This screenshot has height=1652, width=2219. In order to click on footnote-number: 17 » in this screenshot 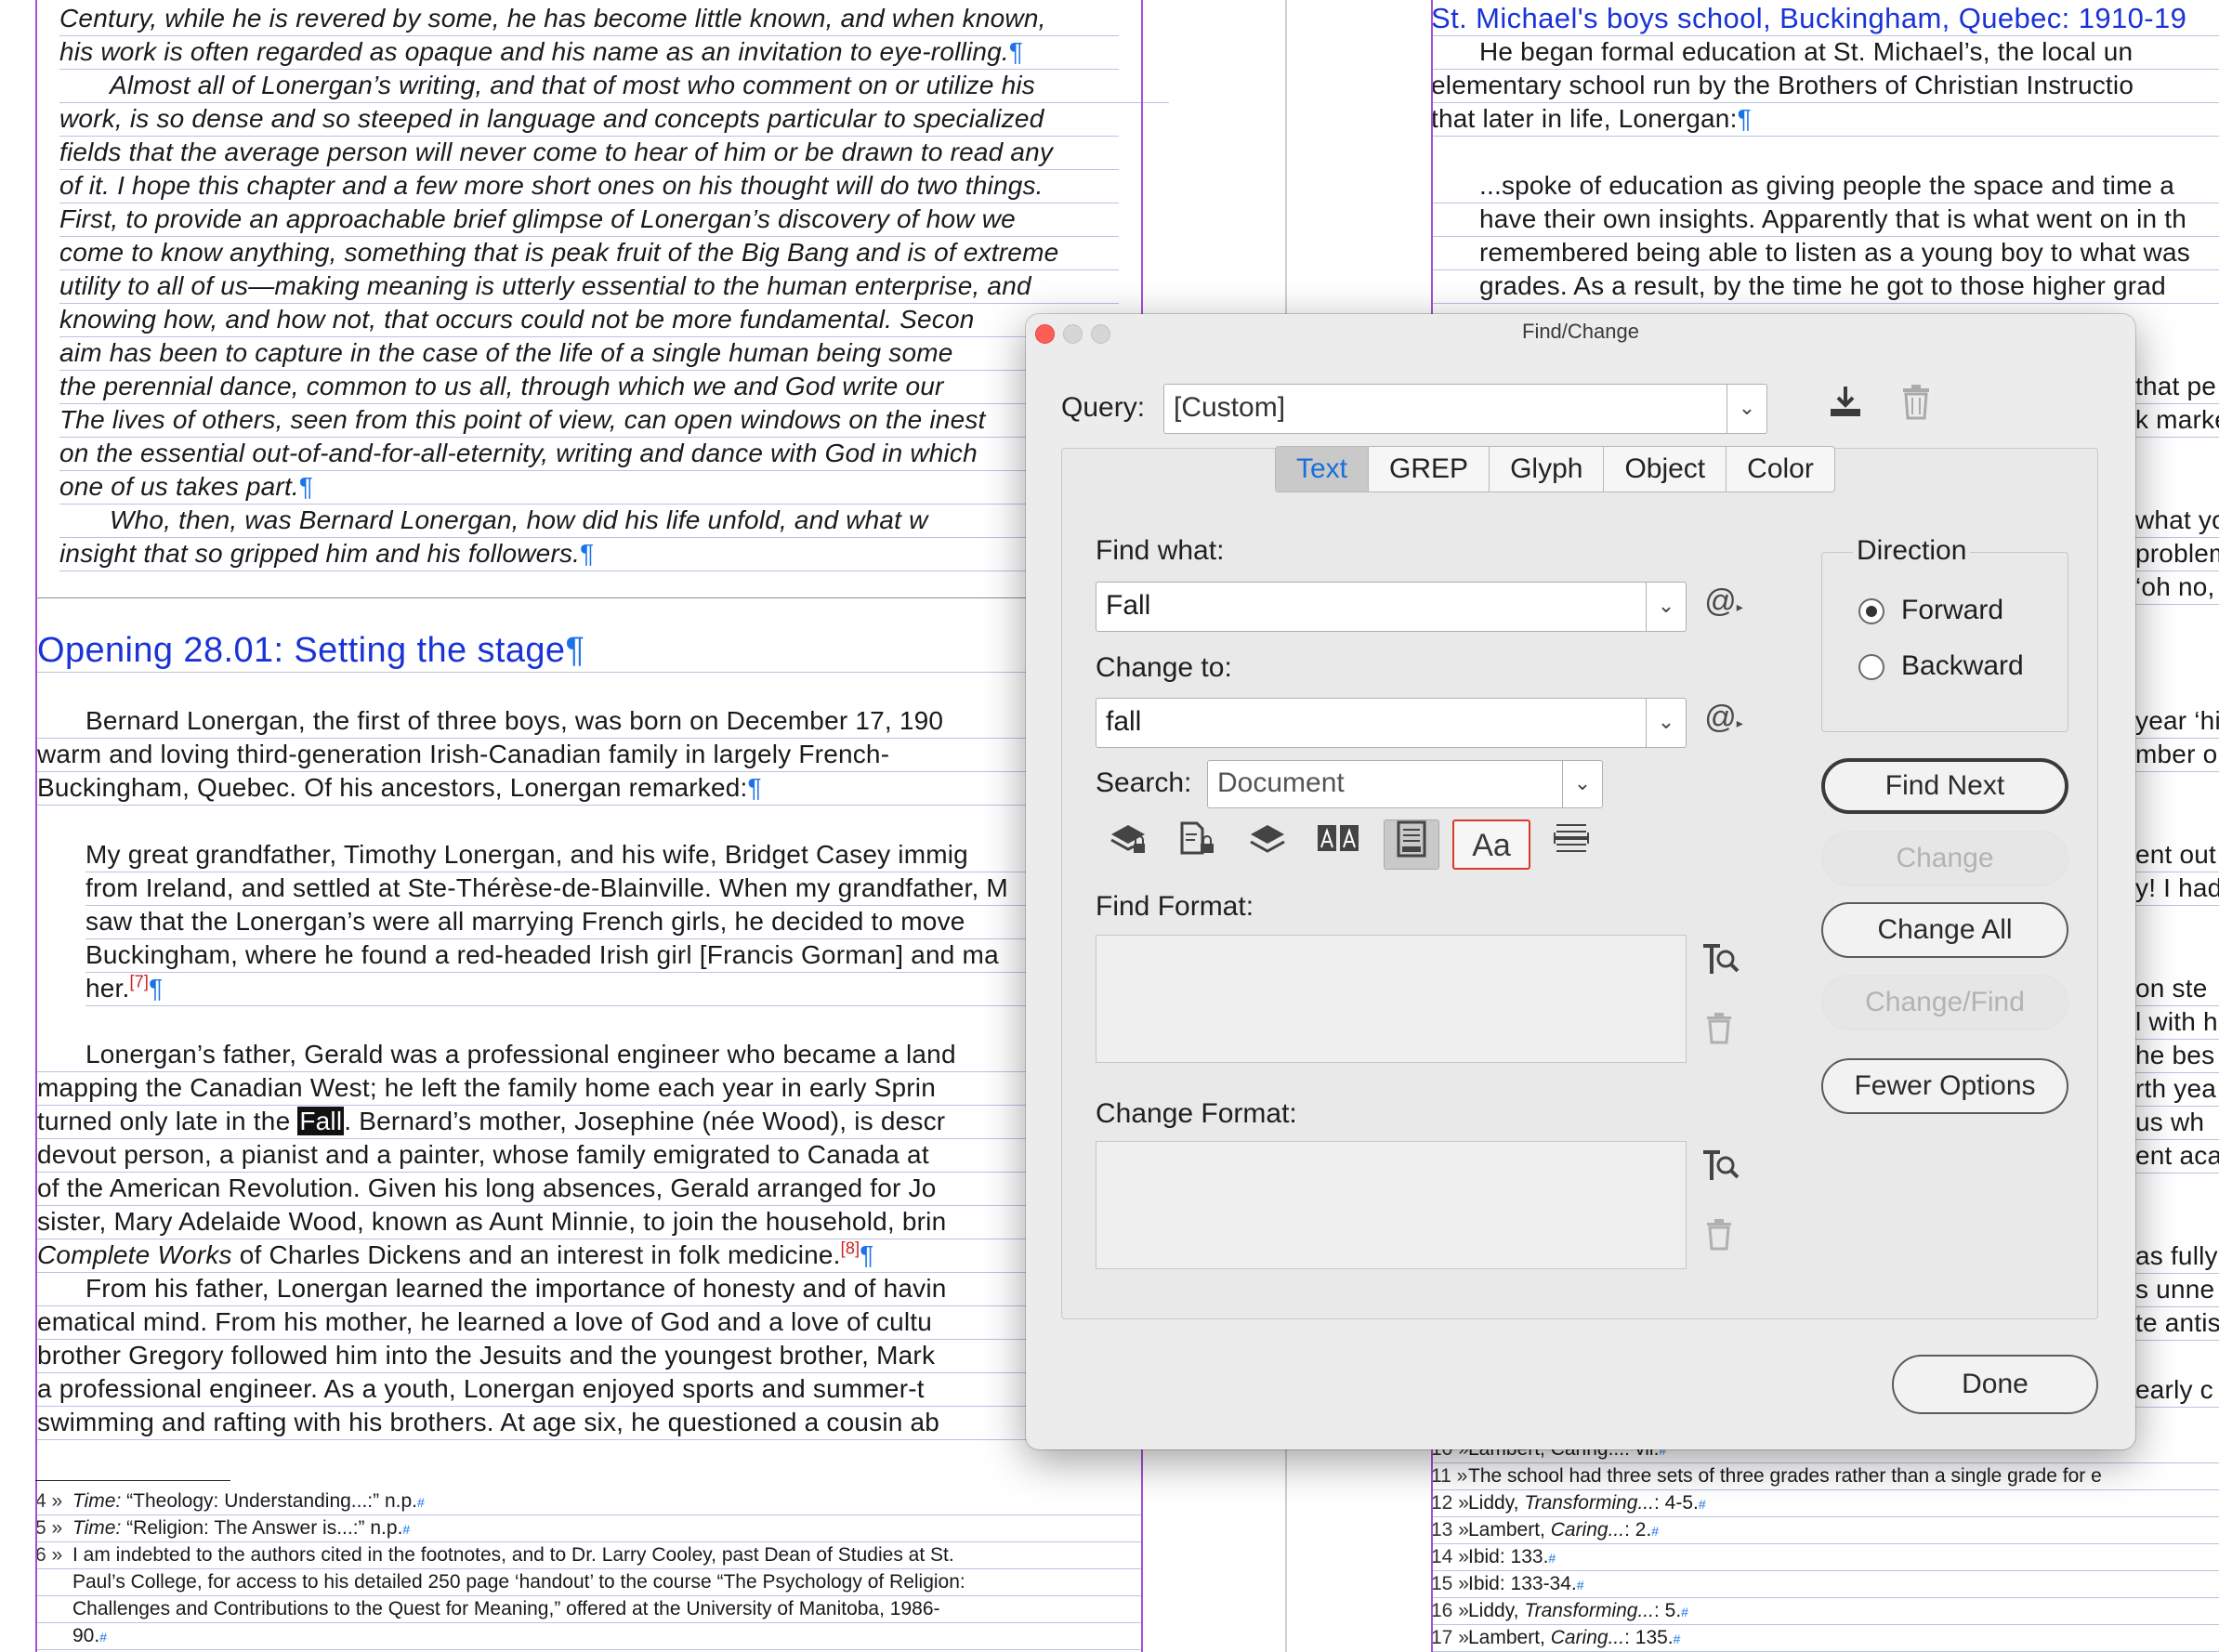, I will do `click(1450, 1637)`.